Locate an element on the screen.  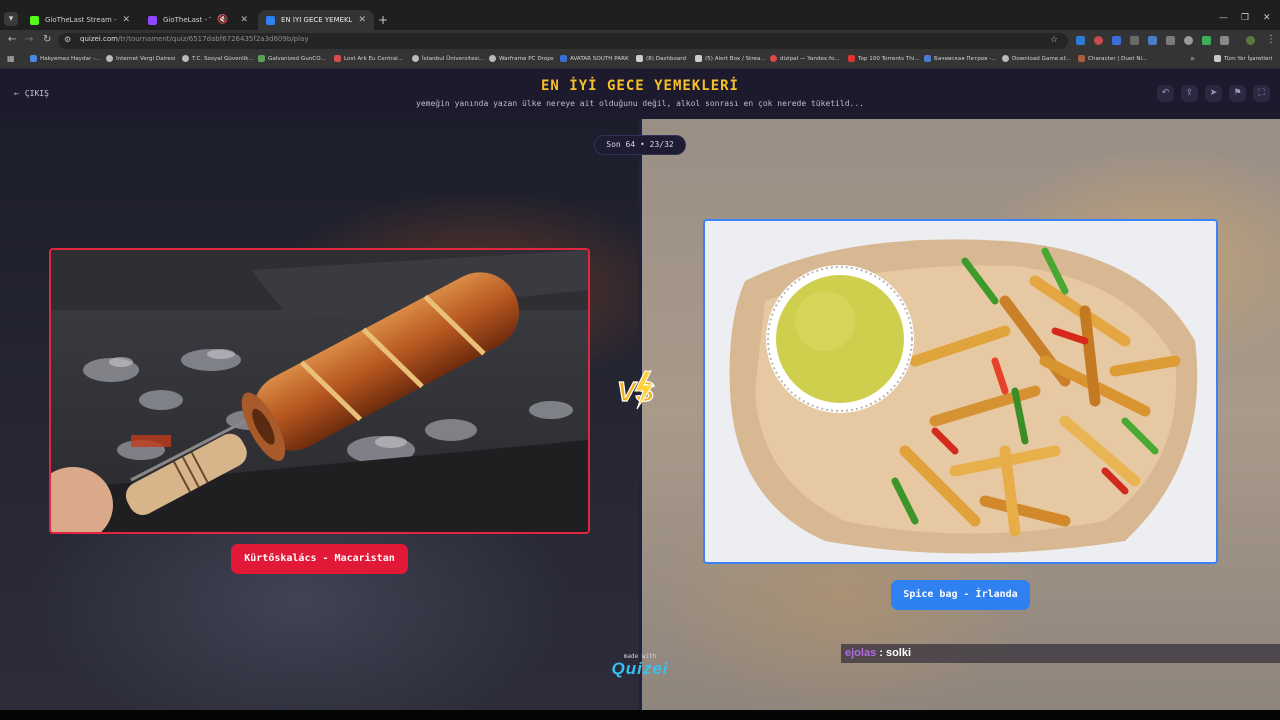
tab-search-icon: ▾ is located at coordinates (11, 19).